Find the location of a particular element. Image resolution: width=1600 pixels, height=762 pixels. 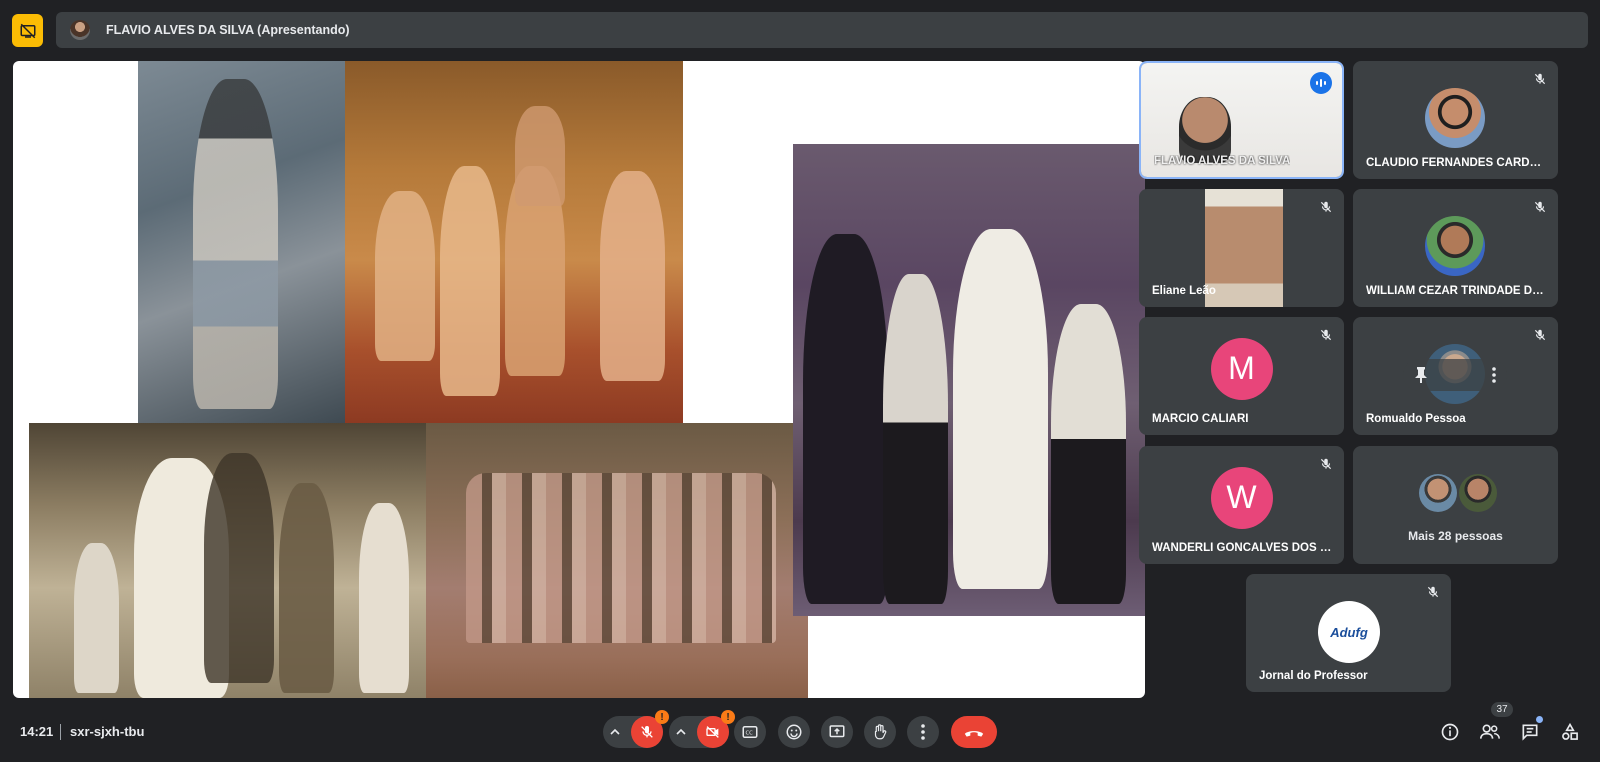

participant-tile: W WANDERLI GONCALVES DOS SANTOS is located at coordinates (1241, 505).